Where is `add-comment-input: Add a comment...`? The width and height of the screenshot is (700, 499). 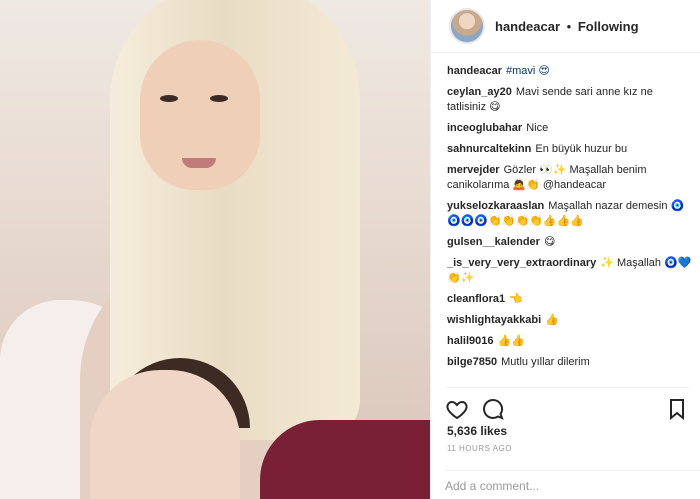
add-comment-input: Add a comment... is located at coordinates (572, 481).